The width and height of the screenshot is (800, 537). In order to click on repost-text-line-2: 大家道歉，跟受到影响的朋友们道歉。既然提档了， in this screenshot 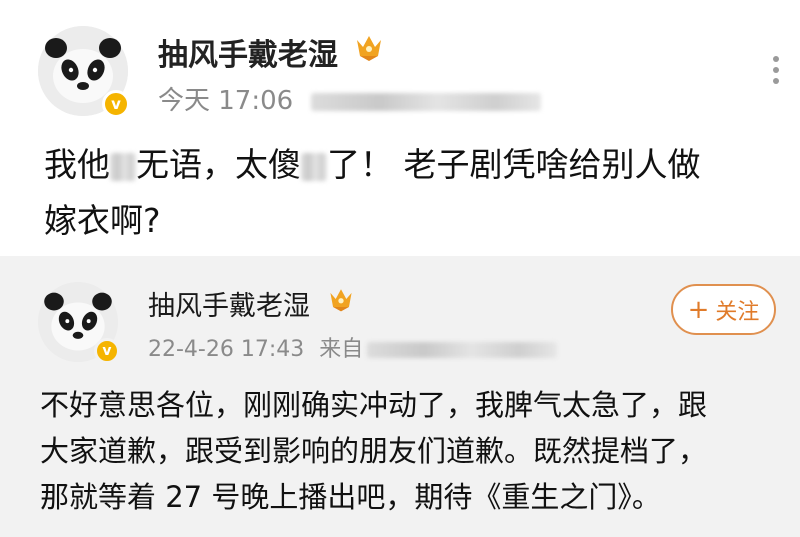, I will do `click(374, 451)`.